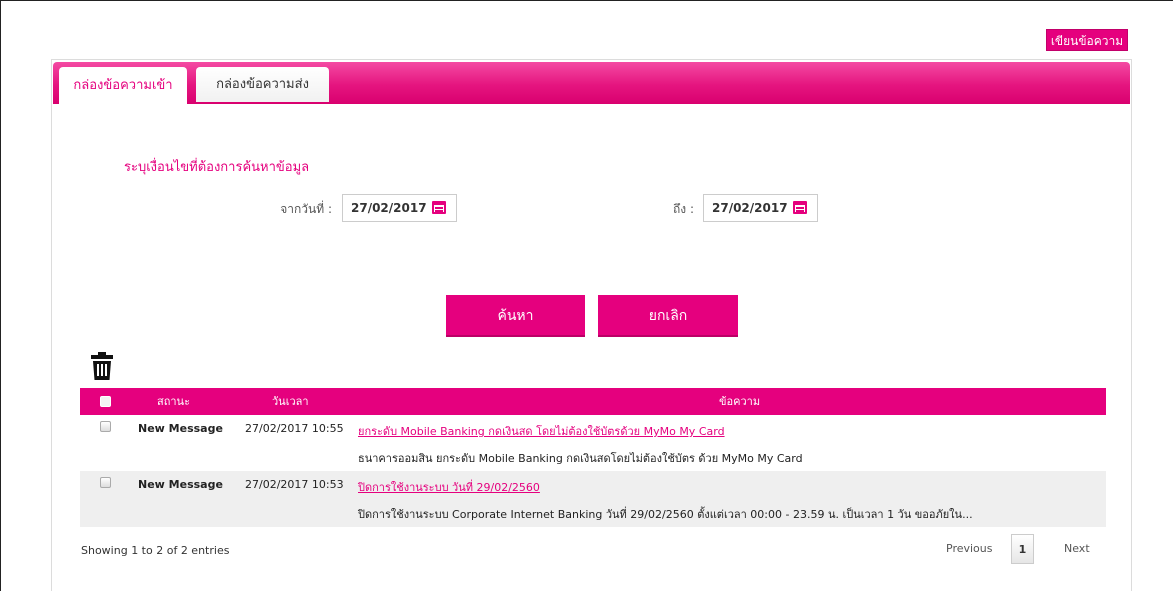 The height and width of the screenshot is (591, 1173). I want to click on tab-bar: กล่องข้อความเข้า กล่องข้อความส่ง, so click(591, 83).